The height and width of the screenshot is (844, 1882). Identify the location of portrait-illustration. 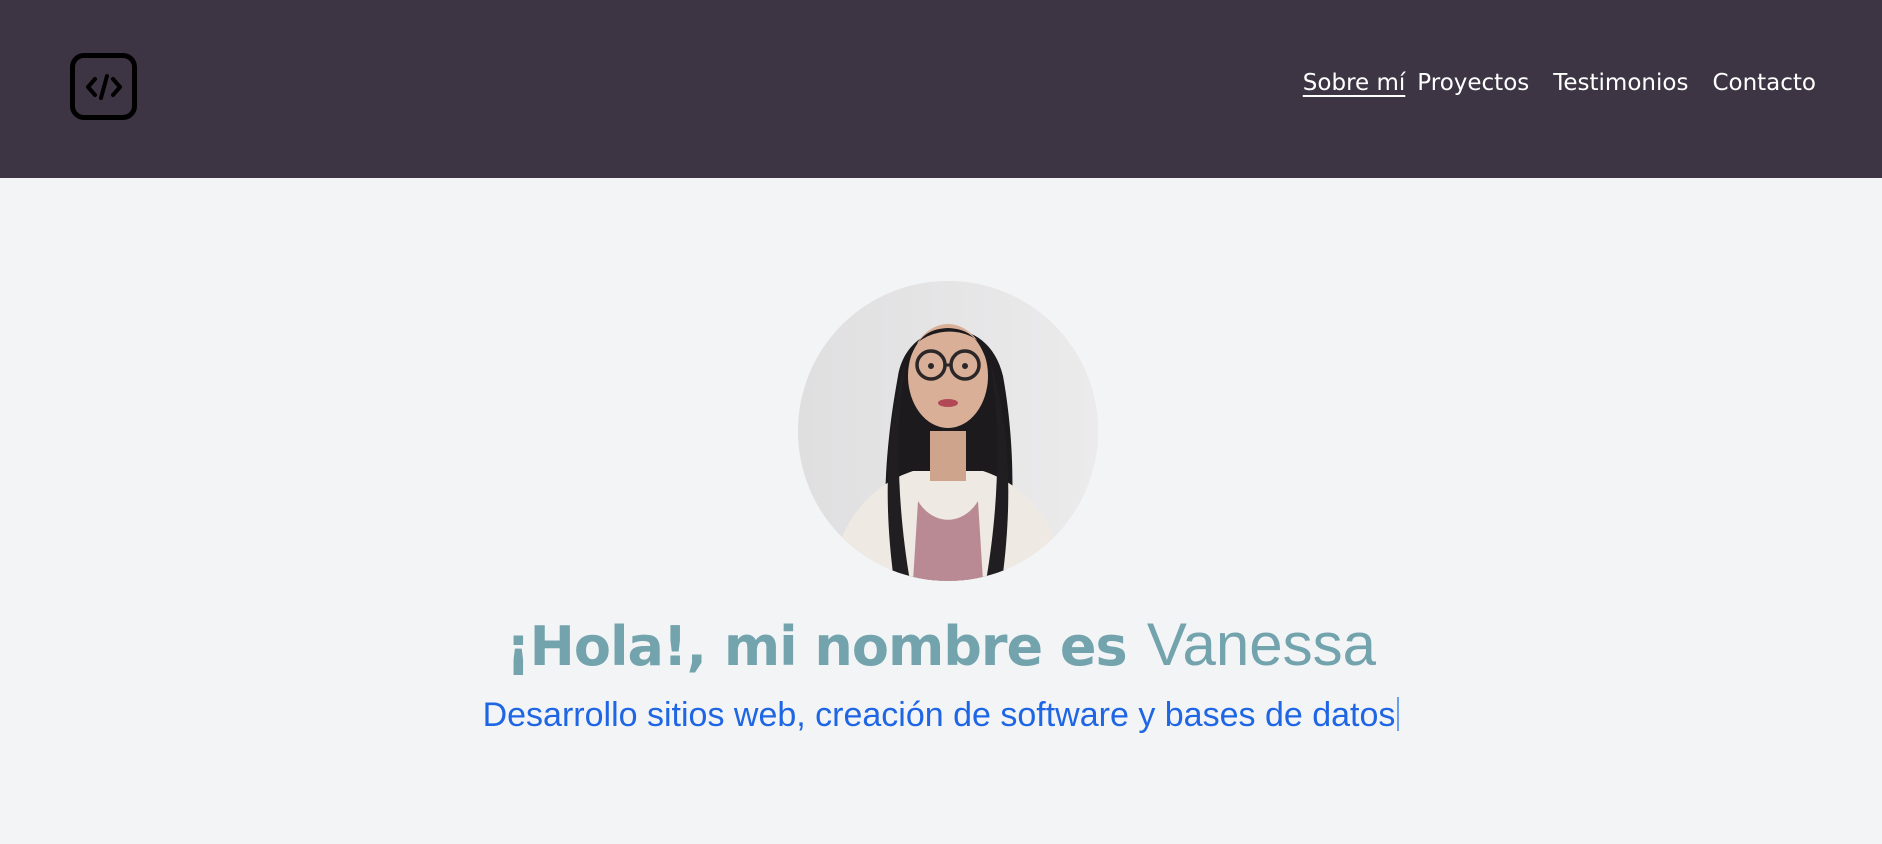
(948, 431).